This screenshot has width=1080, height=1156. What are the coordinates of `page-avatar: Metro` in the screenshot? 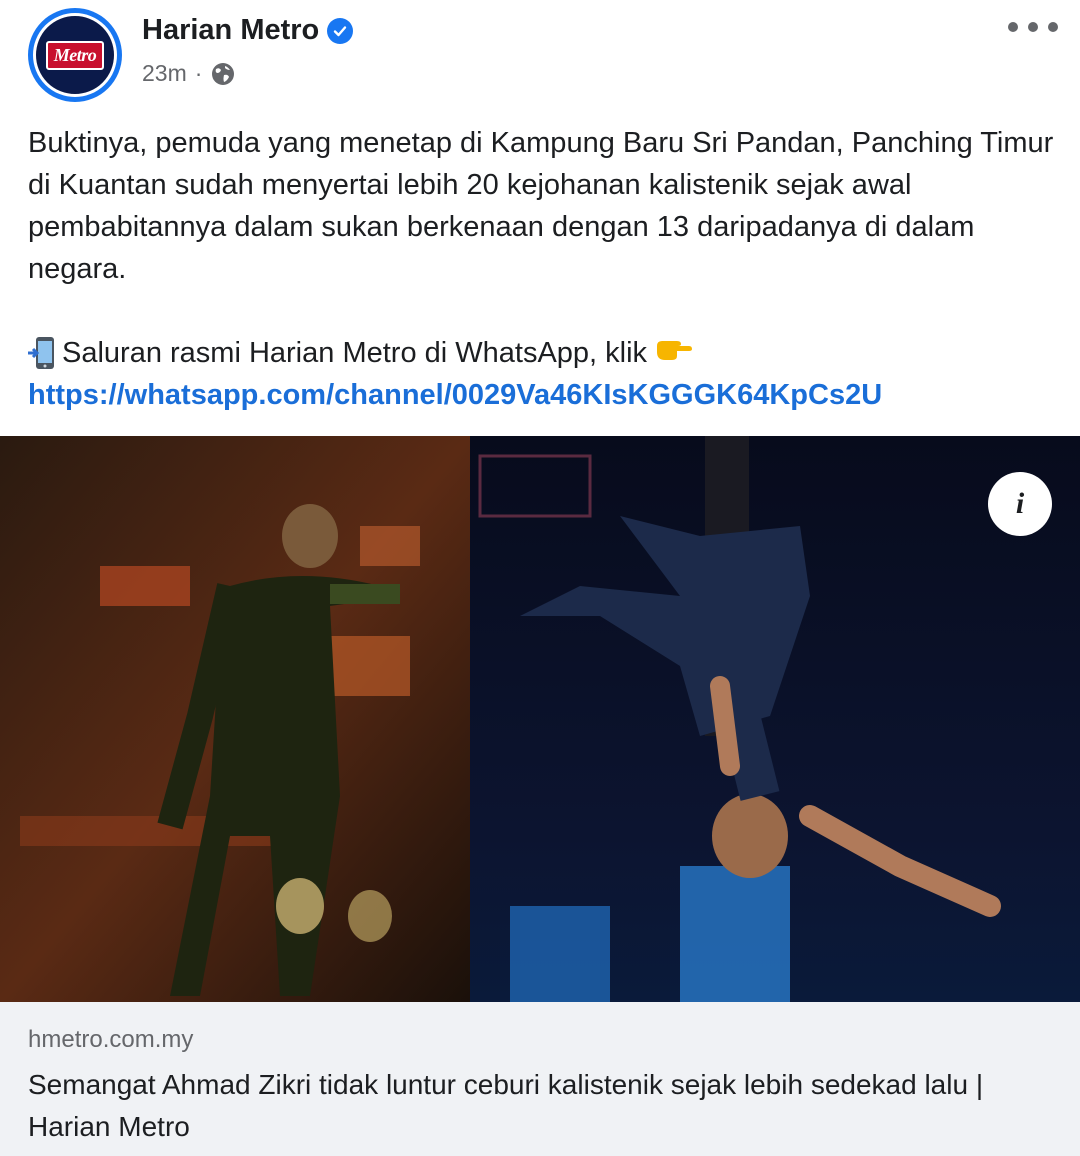 It's located at (75, 55).